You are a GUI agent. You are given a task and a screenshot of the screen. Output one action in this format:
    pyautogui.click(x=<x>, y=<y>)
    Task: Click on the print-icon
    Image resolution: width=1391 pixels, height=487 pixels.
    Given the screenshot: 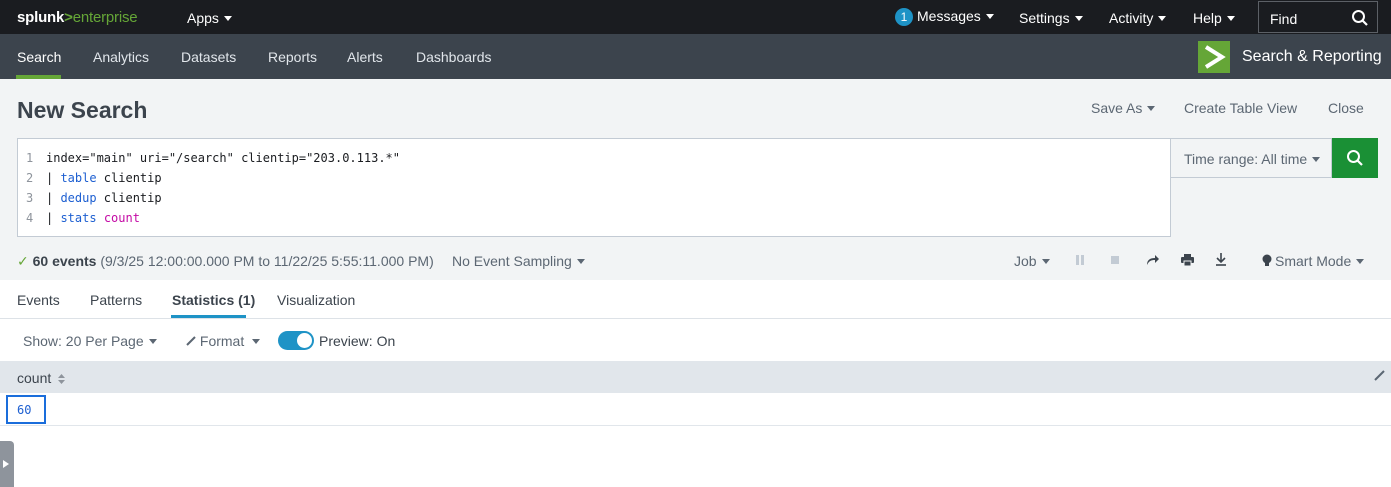 What is the action you would take?
    pyautogui.click(x=1187, y=260)
    